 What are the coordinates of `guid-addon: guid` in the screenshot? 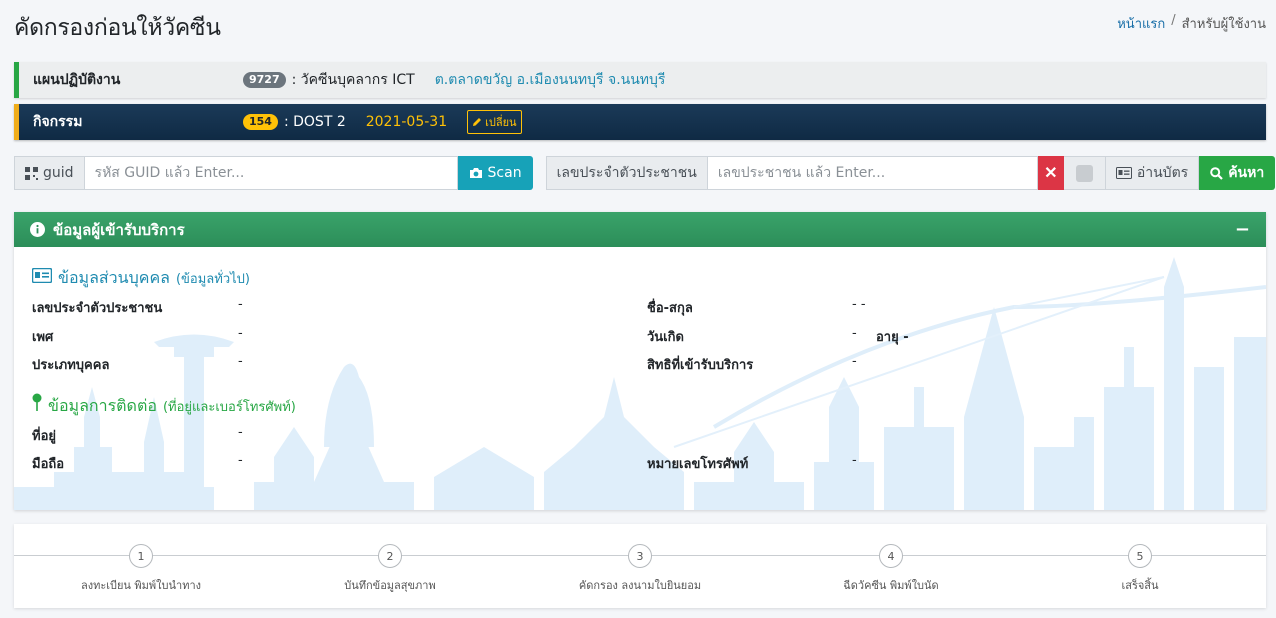 It's located at (49, 173).